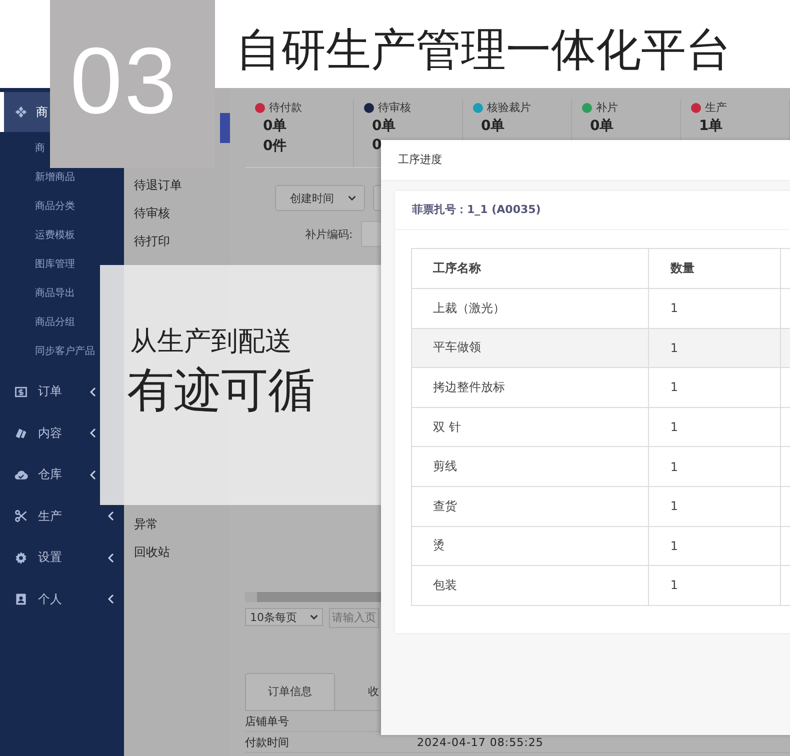 This screenshot has width=790, height=756. What do you see at coordinates (225, 128) in the screenshot?
I see `active-indicator` at bounding box center [225, 128].